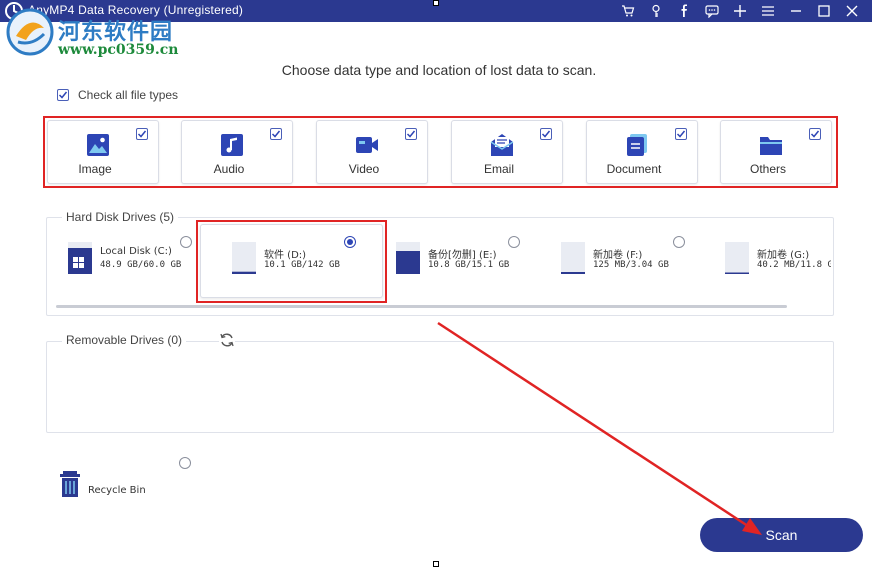 The image size is (872, 568). Describe the element at coordinates (440, 387) in the screenshot. I see `removable-drives-panel` at that location.